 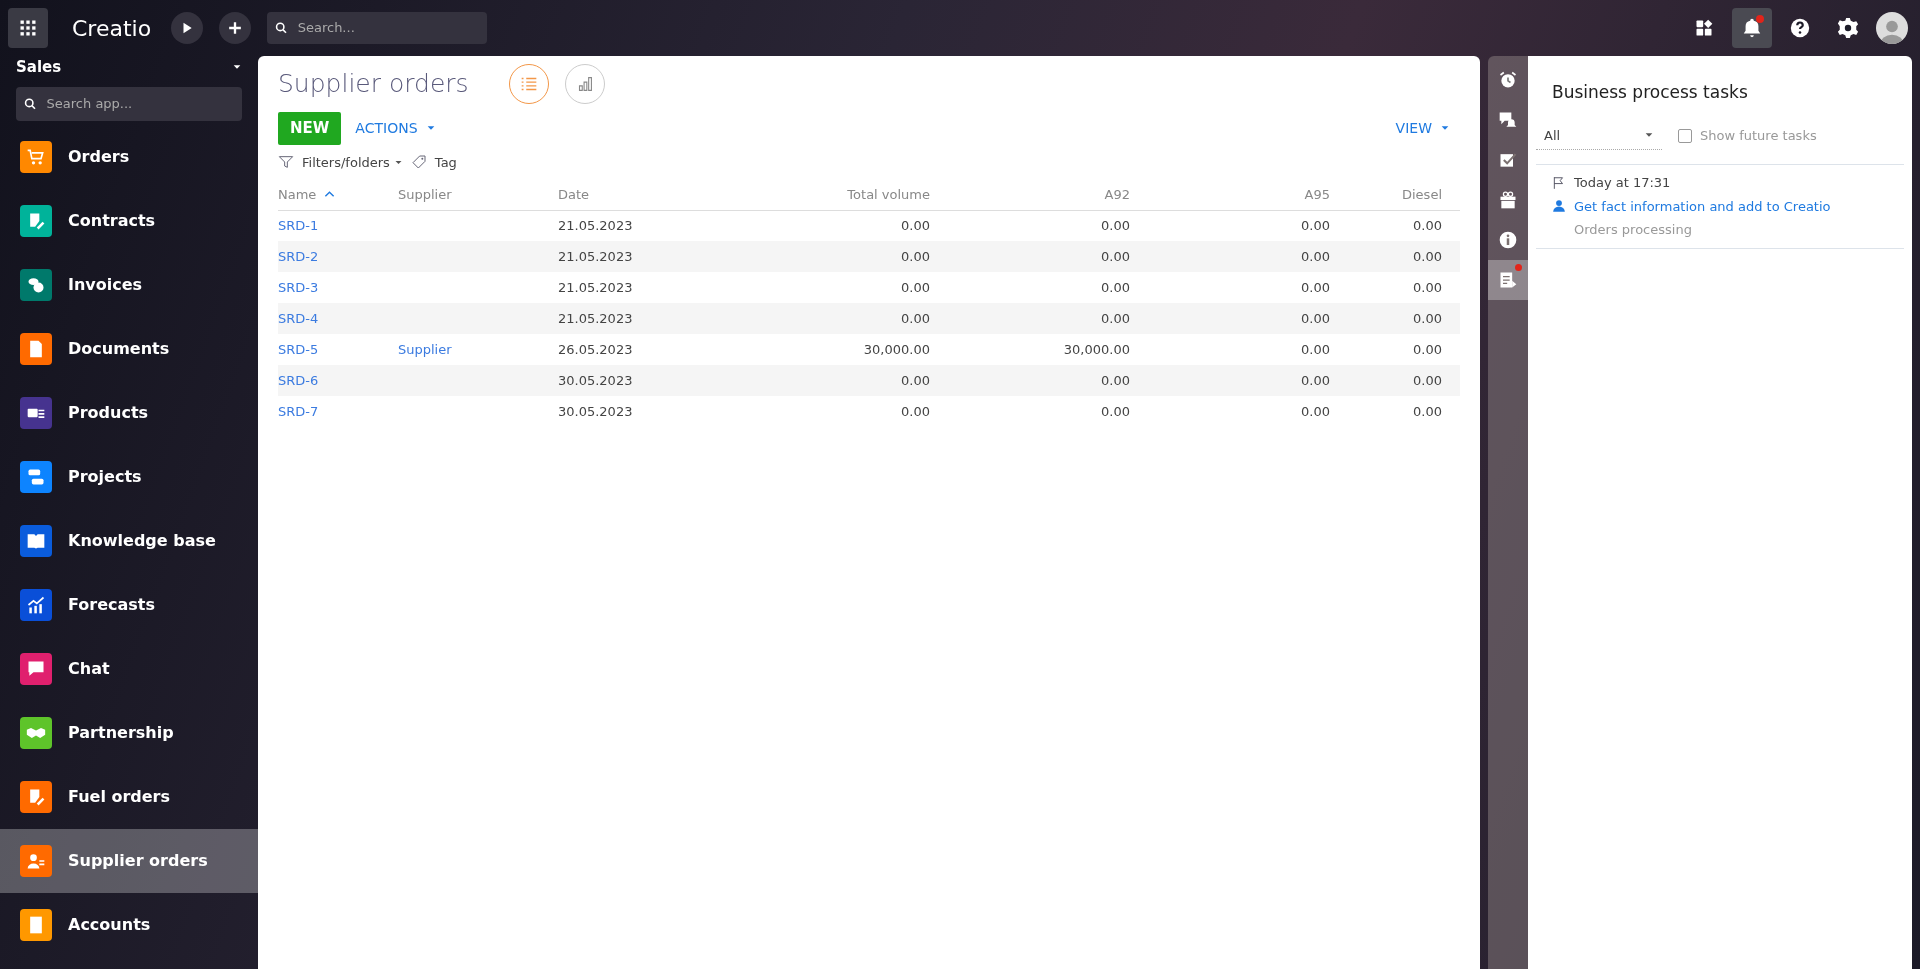 I want to click on record-link: SRD-4, so click(x=298, y=318).